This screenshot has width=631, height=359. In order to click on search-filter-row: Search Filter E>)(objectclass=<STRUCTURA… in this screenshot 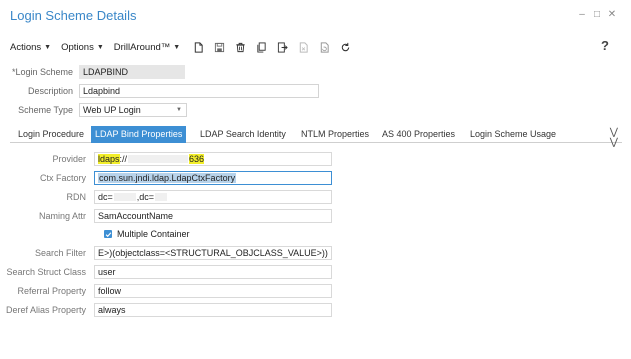, I will do `click(166, 253)`.